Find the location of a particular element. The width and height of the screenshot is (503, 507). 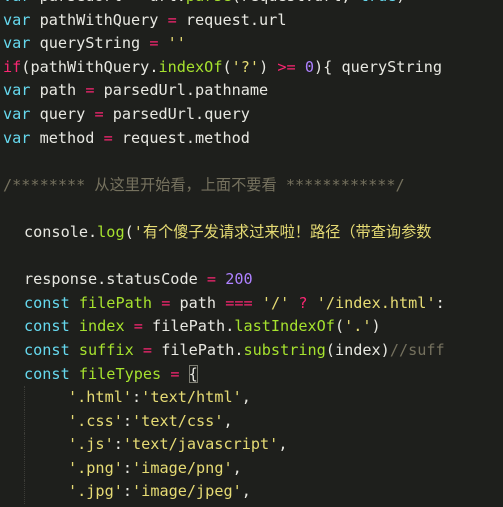

code-token: path is located at coordinates (198, 302).